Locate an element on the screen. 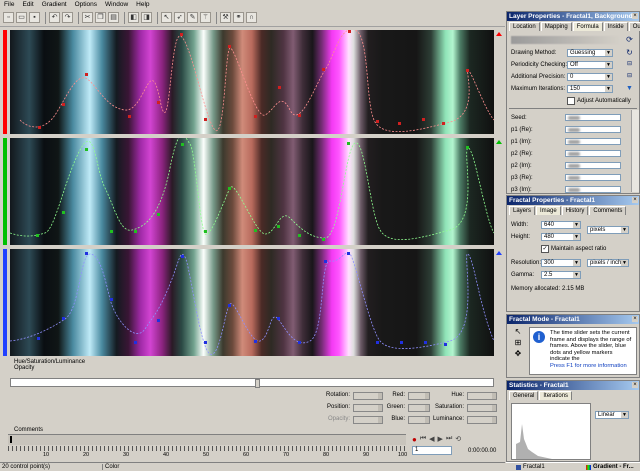 This screenshot has height=471, width=640. redo-icon: ↷ is located at coordinates (67, 17).